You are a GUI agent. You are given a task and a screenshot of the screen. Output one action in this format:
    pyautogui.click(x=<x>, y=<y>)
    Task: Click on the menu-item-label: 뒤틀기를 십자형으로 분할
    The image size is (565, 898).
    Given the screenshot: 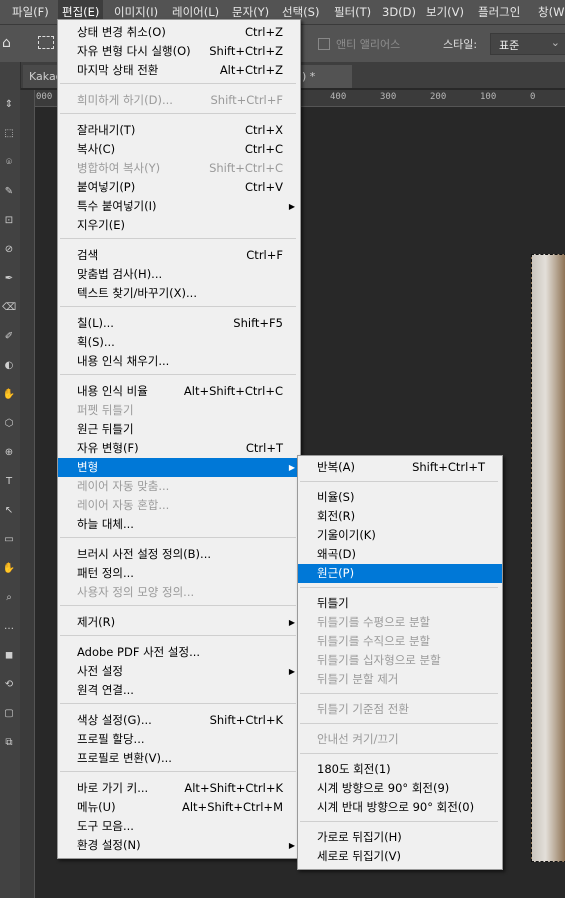 What is the action you would take?
    pyautogui.click(x=379, y=660)
    